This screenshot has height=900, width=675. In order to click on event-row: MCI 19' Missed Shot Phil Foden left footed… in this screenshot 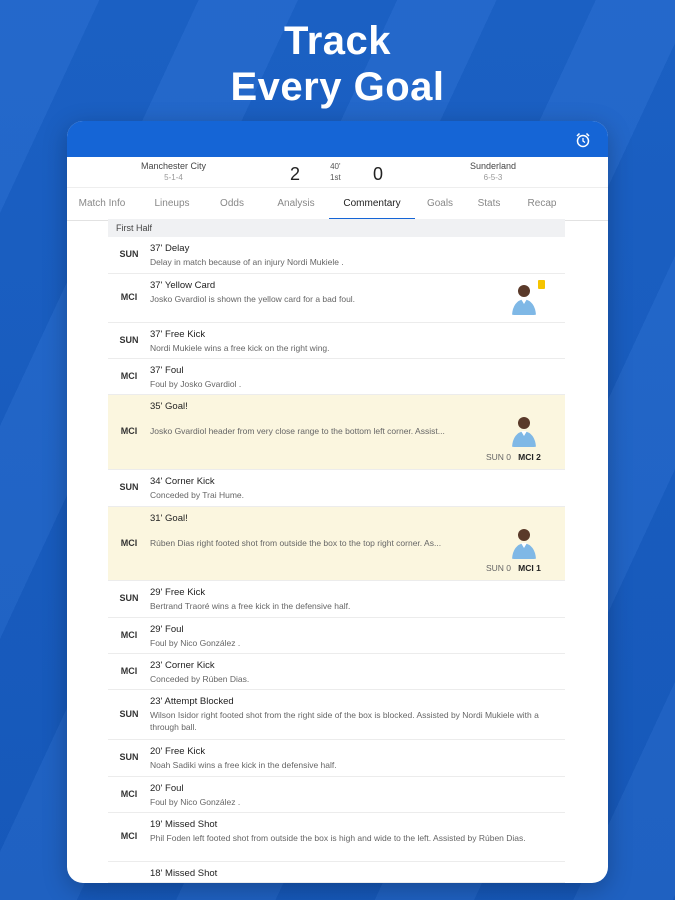, I will do `click(336, 837)`.